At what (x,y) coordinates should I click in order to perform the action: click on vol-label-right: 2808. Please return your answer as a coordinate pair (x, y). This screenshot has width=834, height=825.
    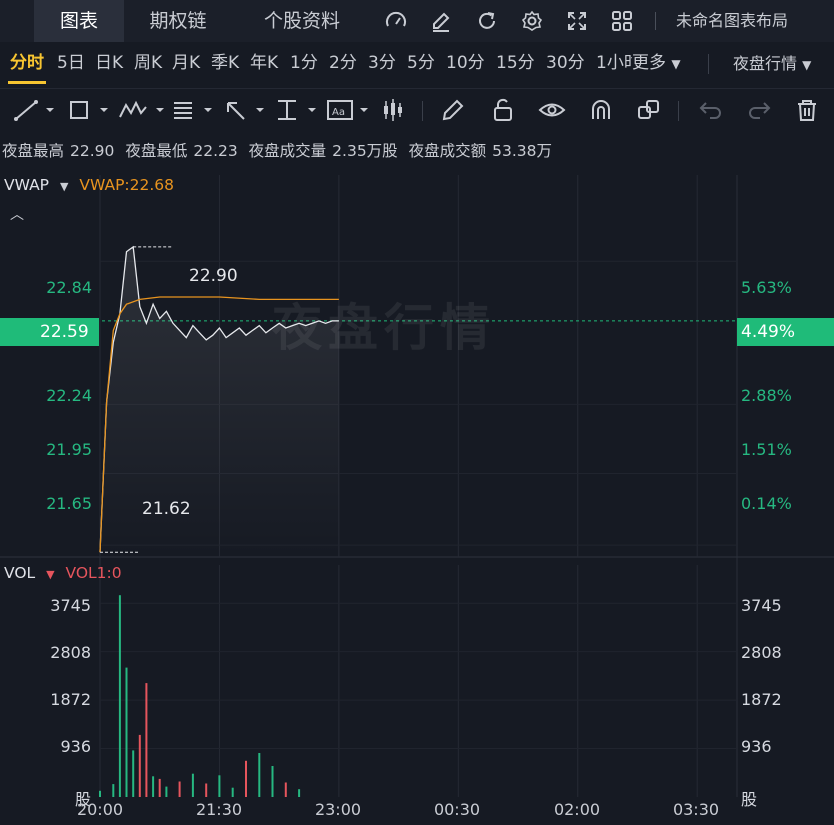
    Looking at the image, I should click on (761, 652).